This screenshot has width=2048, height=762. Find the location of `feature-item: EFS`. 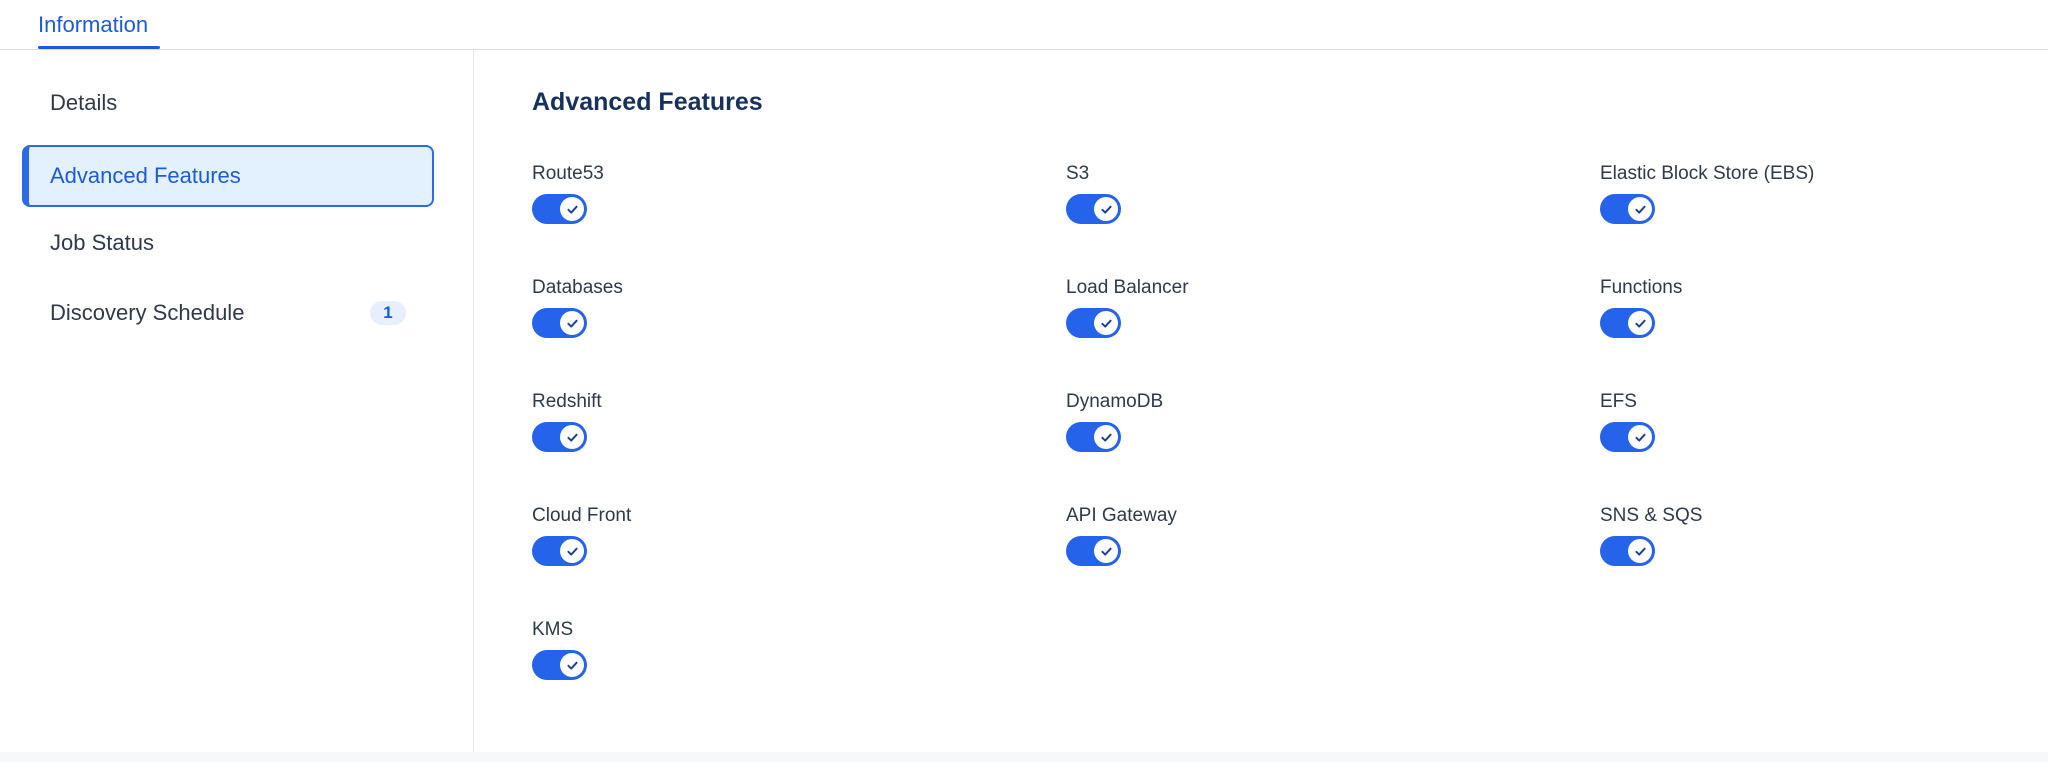

feature-item: EFS is located at coordinates (1824, 421).